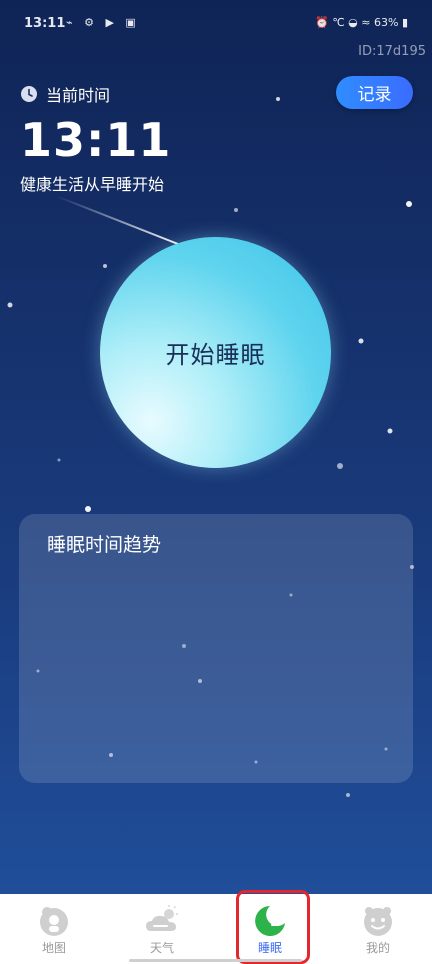  Describe the element at coordinates (215, 355) in the screenshot. I see `start-sleep-label: 开始睡眠` at that location.